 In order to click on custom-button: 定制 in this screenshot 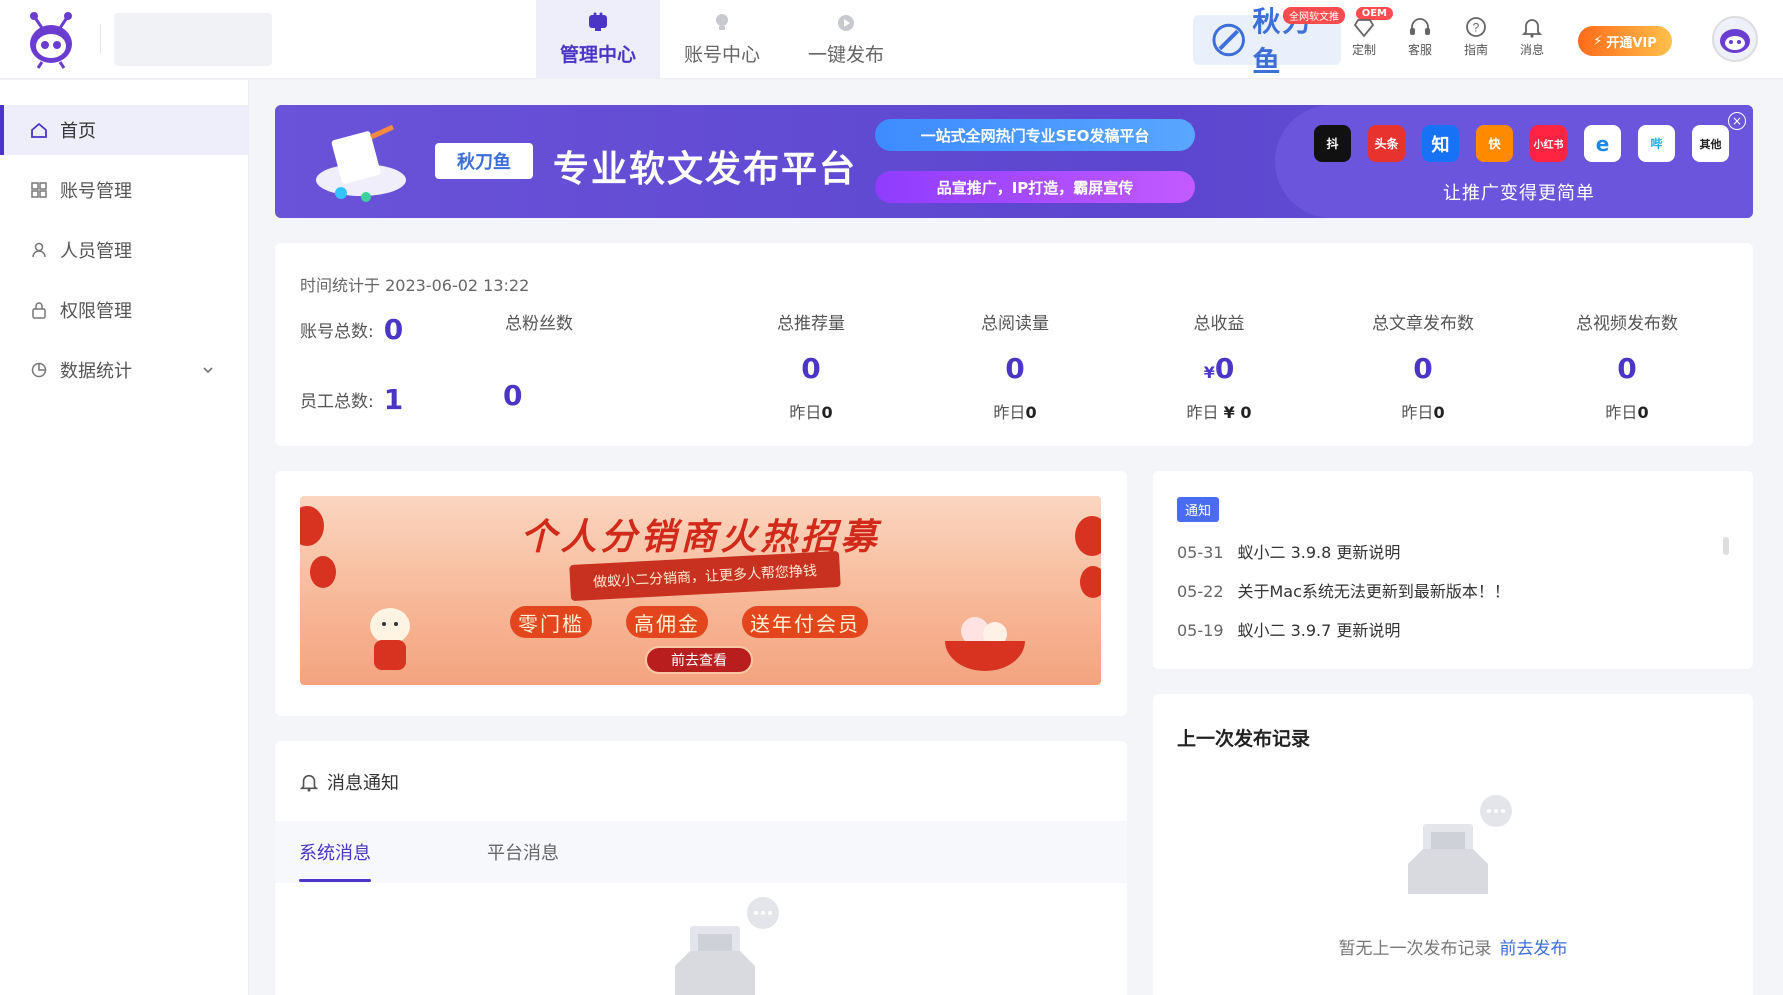, I will do `click(1364, 37)`.